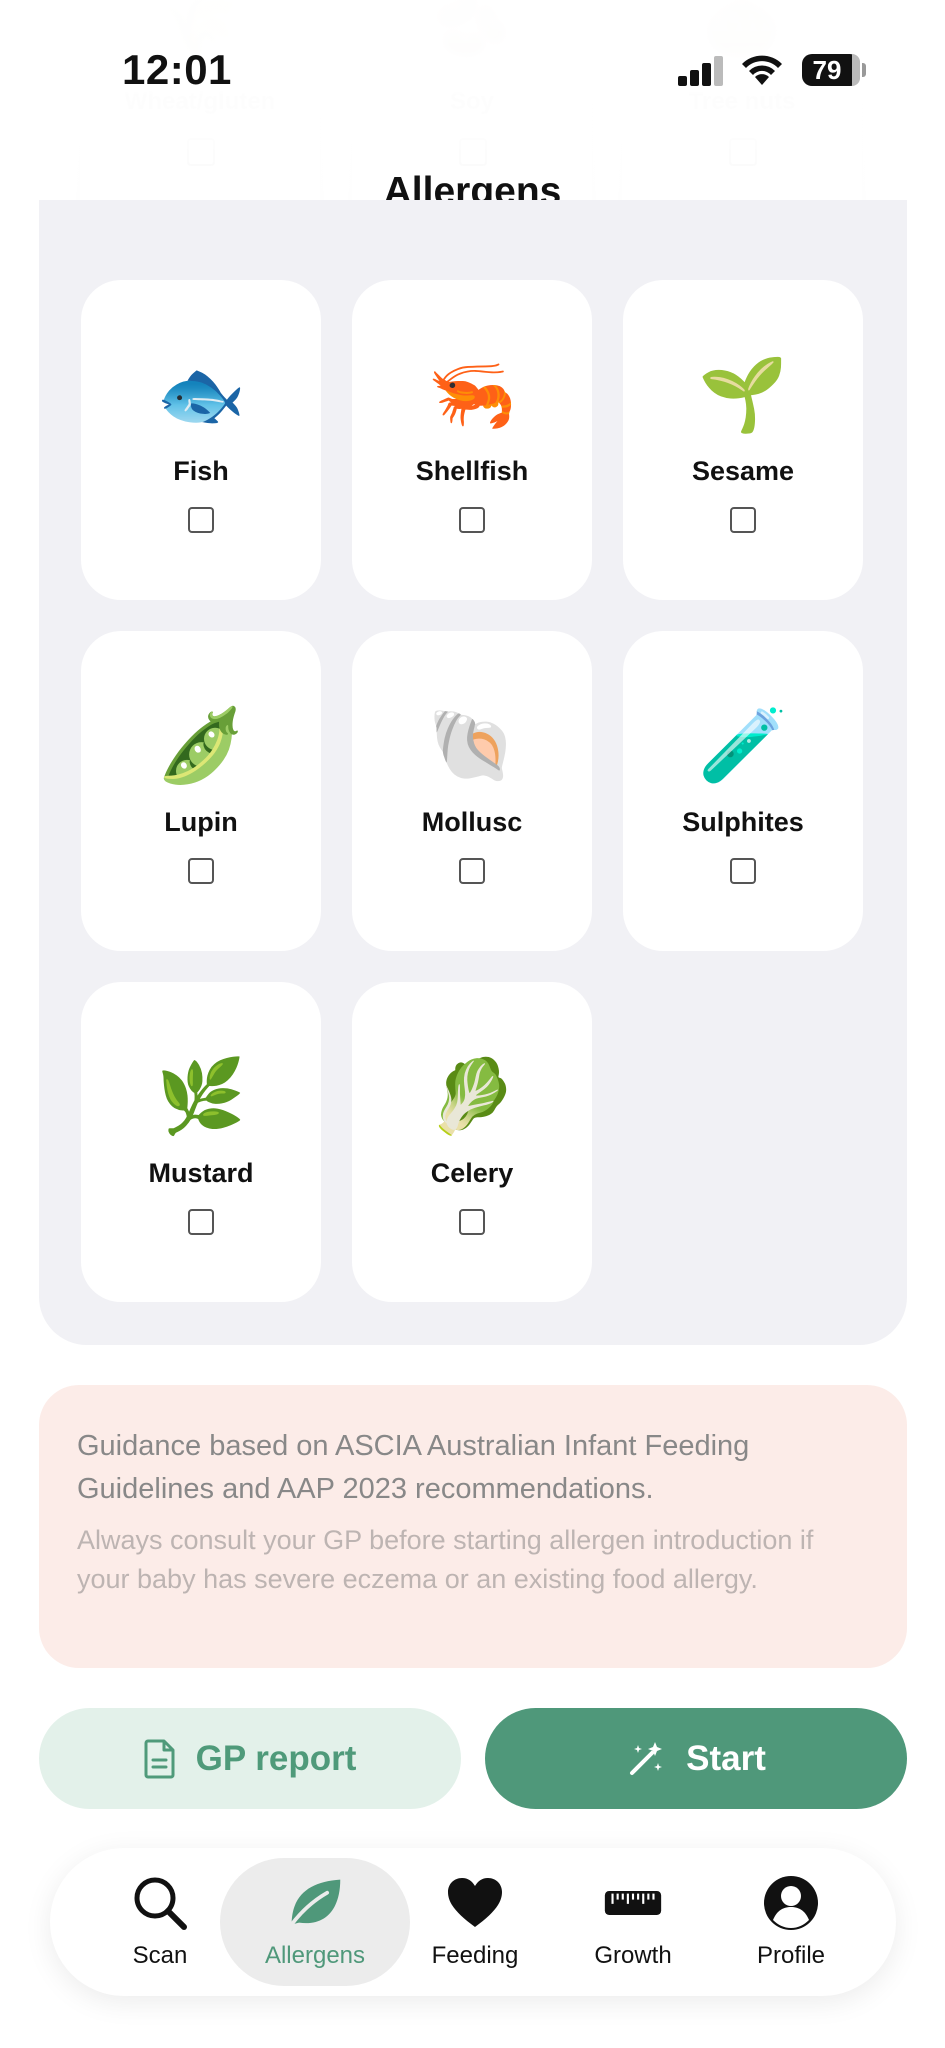 This screenshot has width=945, height=2048. Describe the element at coordinates (472, 70) in the screenshot. I see `status-bar: 12:01 79` at that location.